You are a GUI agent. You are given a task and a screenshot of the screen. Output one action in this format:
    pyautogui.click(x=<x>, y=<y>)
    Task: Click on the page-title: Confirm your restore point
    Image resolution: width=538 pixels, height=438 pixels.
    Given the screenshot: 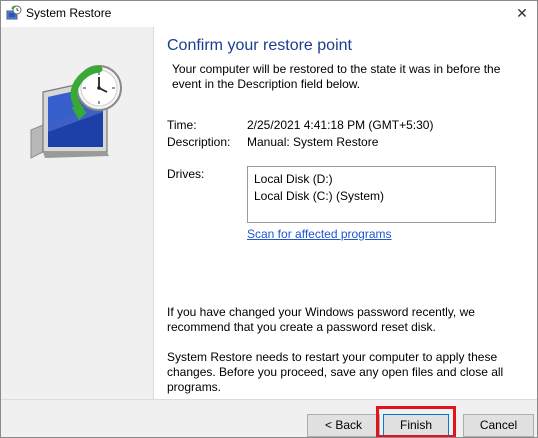 What is the action you would take?
    pyautogui.click(x=259, y=45)
    